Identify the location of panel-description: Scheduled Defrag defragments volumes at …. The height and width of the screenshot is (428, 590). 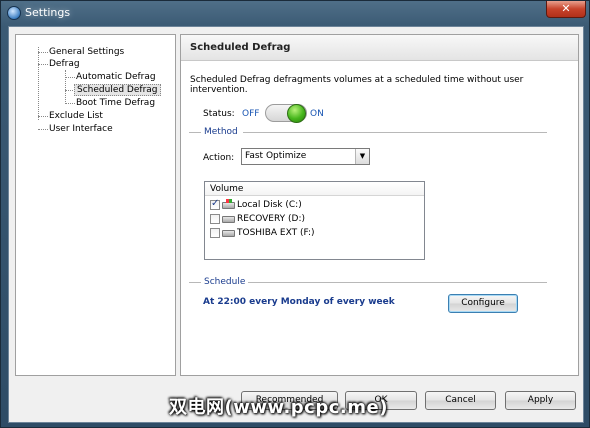
(357, 85).